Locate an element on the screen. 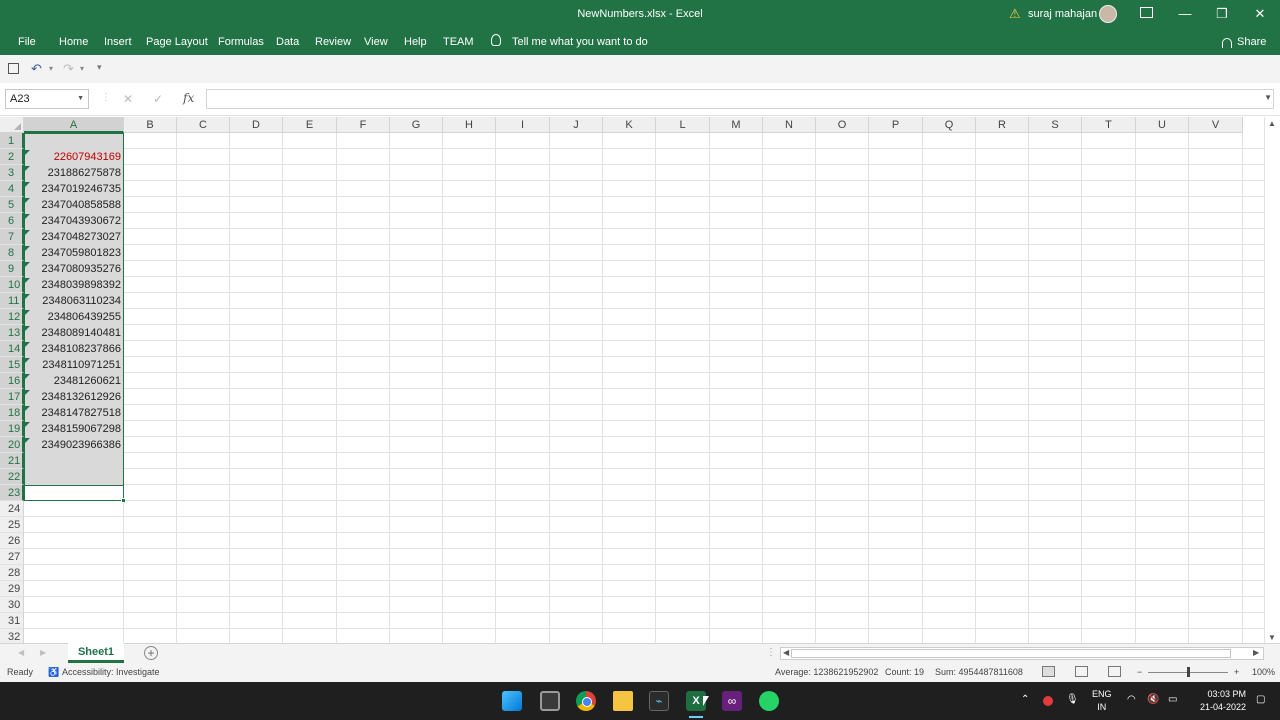 The height and width of the screenshot is (720, 1280). cell-a19: 2348159067298 is located at coordinates (72, 429).